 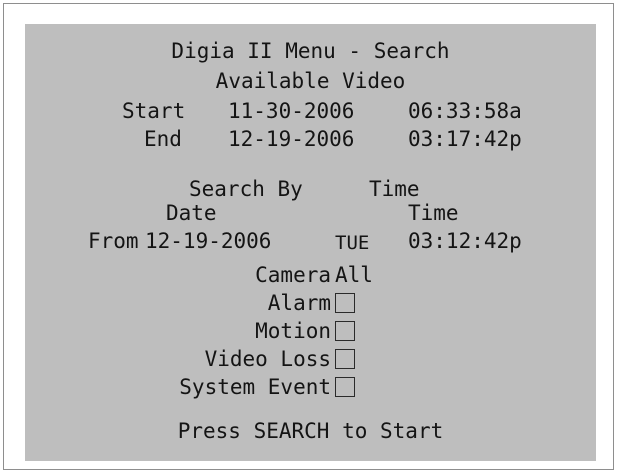 I want to click on search-by-value: Time, so click(x=394, y=189).